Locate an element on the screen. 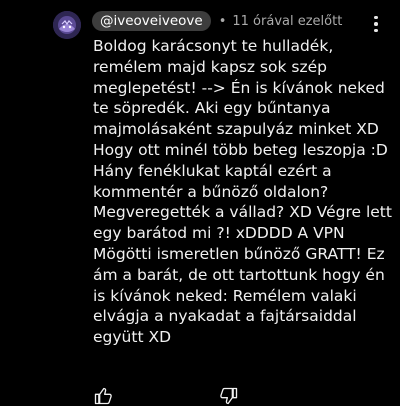  comment-body-line: is kívánok neked: Remélem valaki is located at coordinates (225, 295).